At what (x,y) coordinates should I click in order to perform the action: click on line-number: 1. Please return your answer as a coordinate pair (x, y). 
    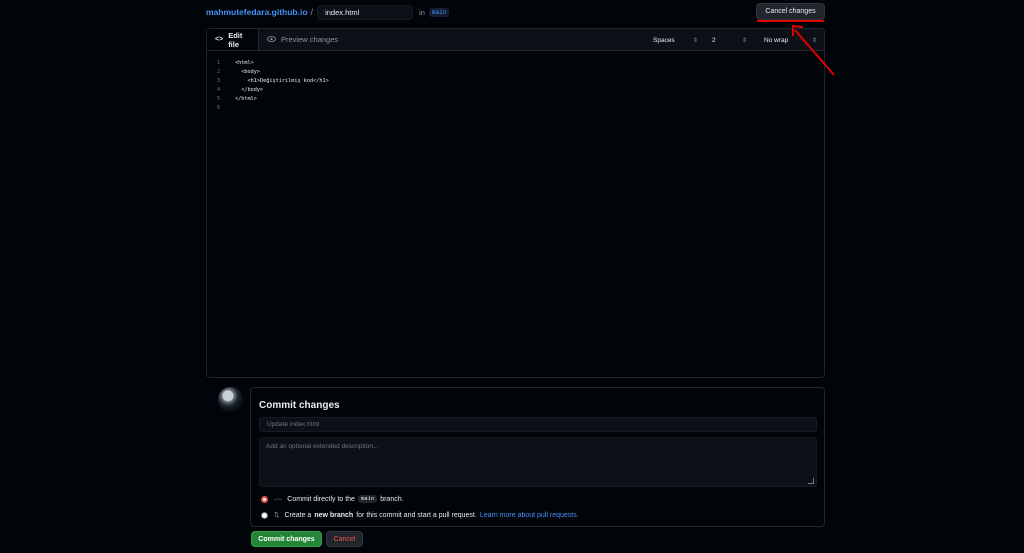
    Looking at the image, I should click on (219, 63).